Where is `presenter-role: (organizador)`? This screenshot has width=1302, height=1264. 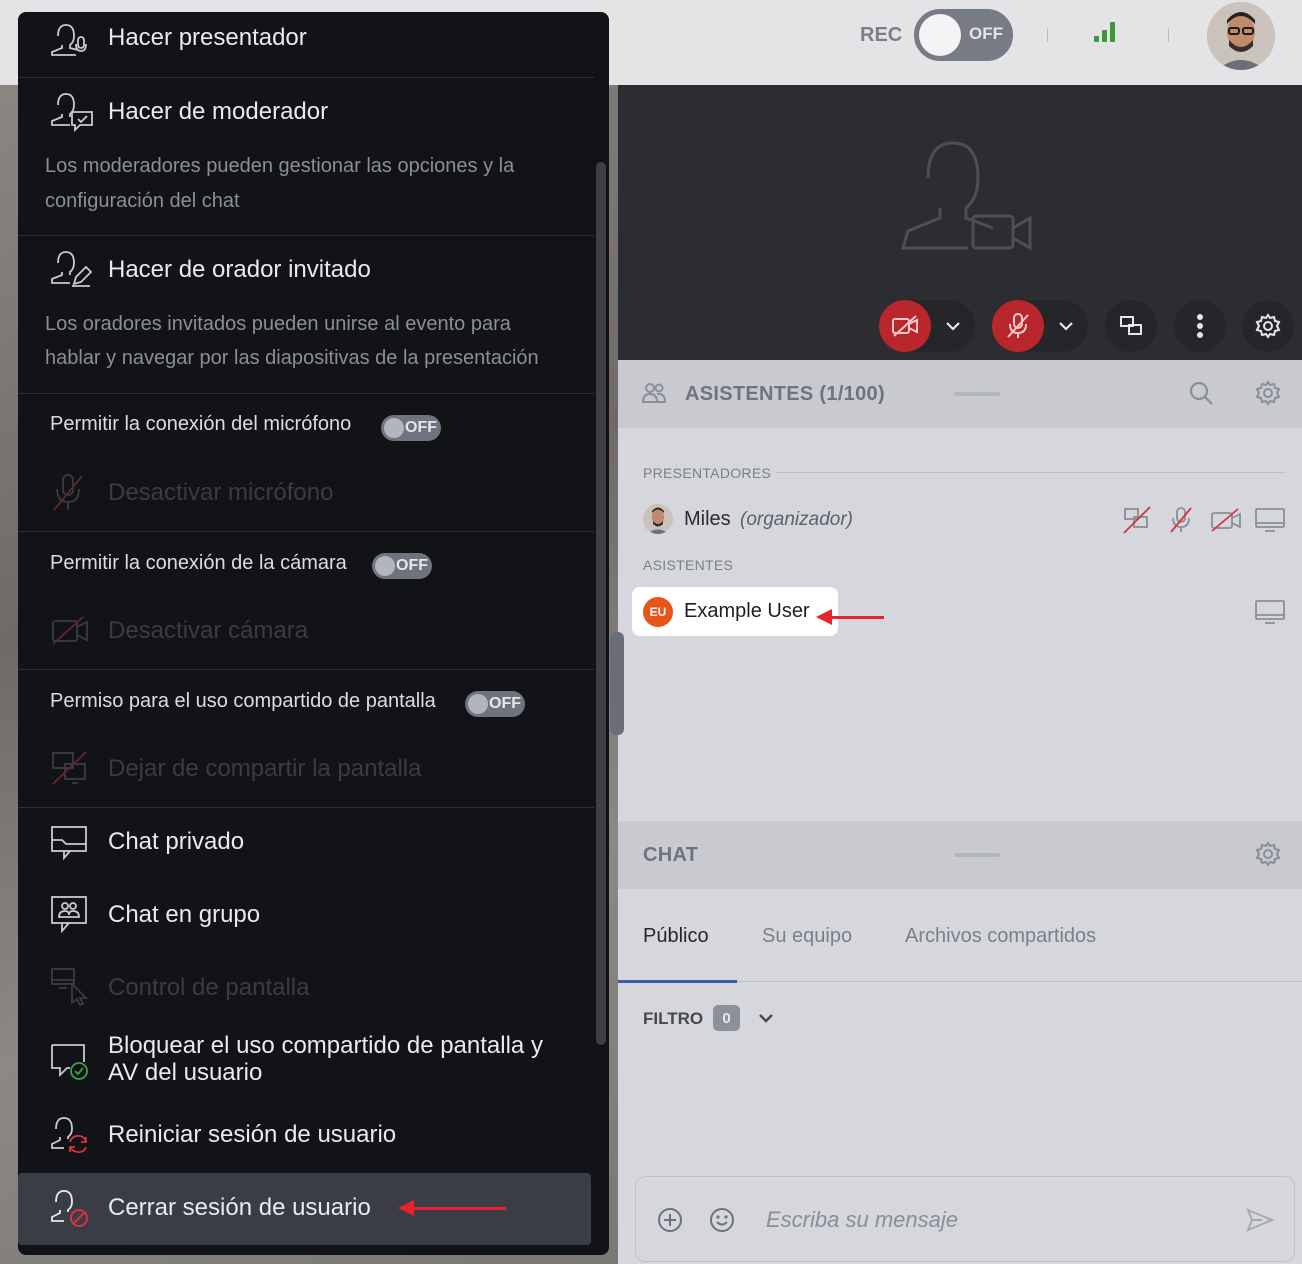
presenter-role: (organizador) is located at coordinates (796, 519).